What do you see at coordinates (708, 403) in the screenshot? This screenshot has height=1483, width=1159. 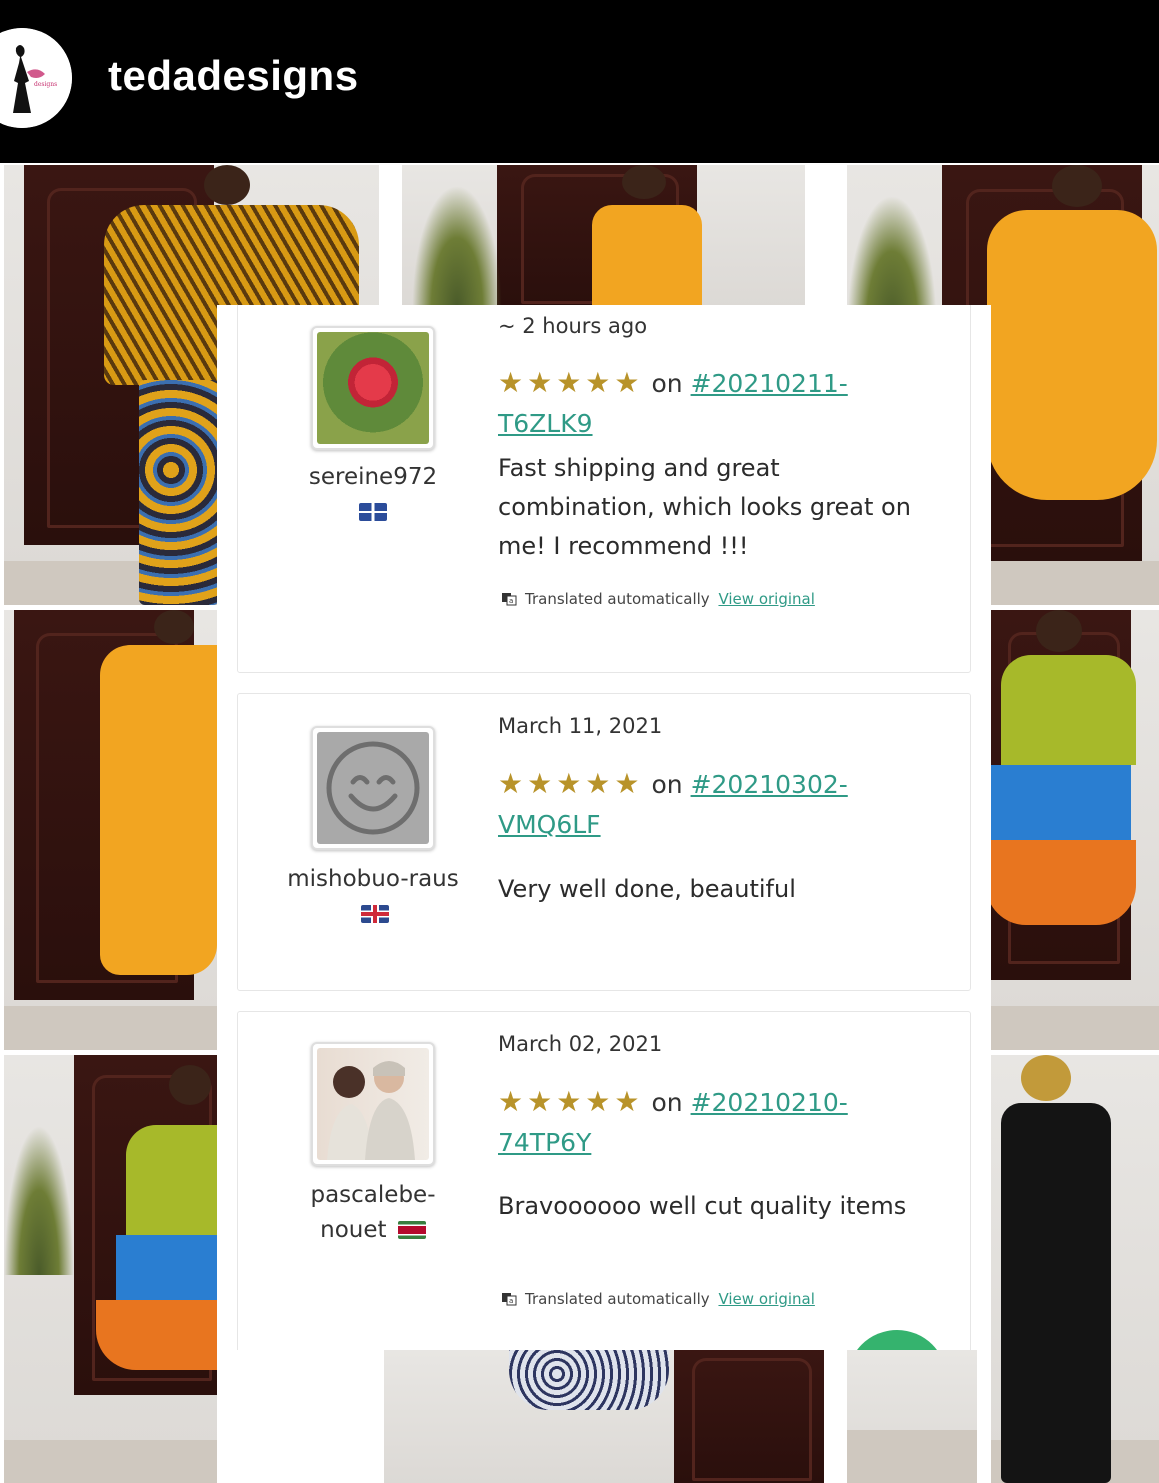 I see `review-rating: ★★★★★ on #20210211-T6ZLK9` at bounding box center [708, 403].